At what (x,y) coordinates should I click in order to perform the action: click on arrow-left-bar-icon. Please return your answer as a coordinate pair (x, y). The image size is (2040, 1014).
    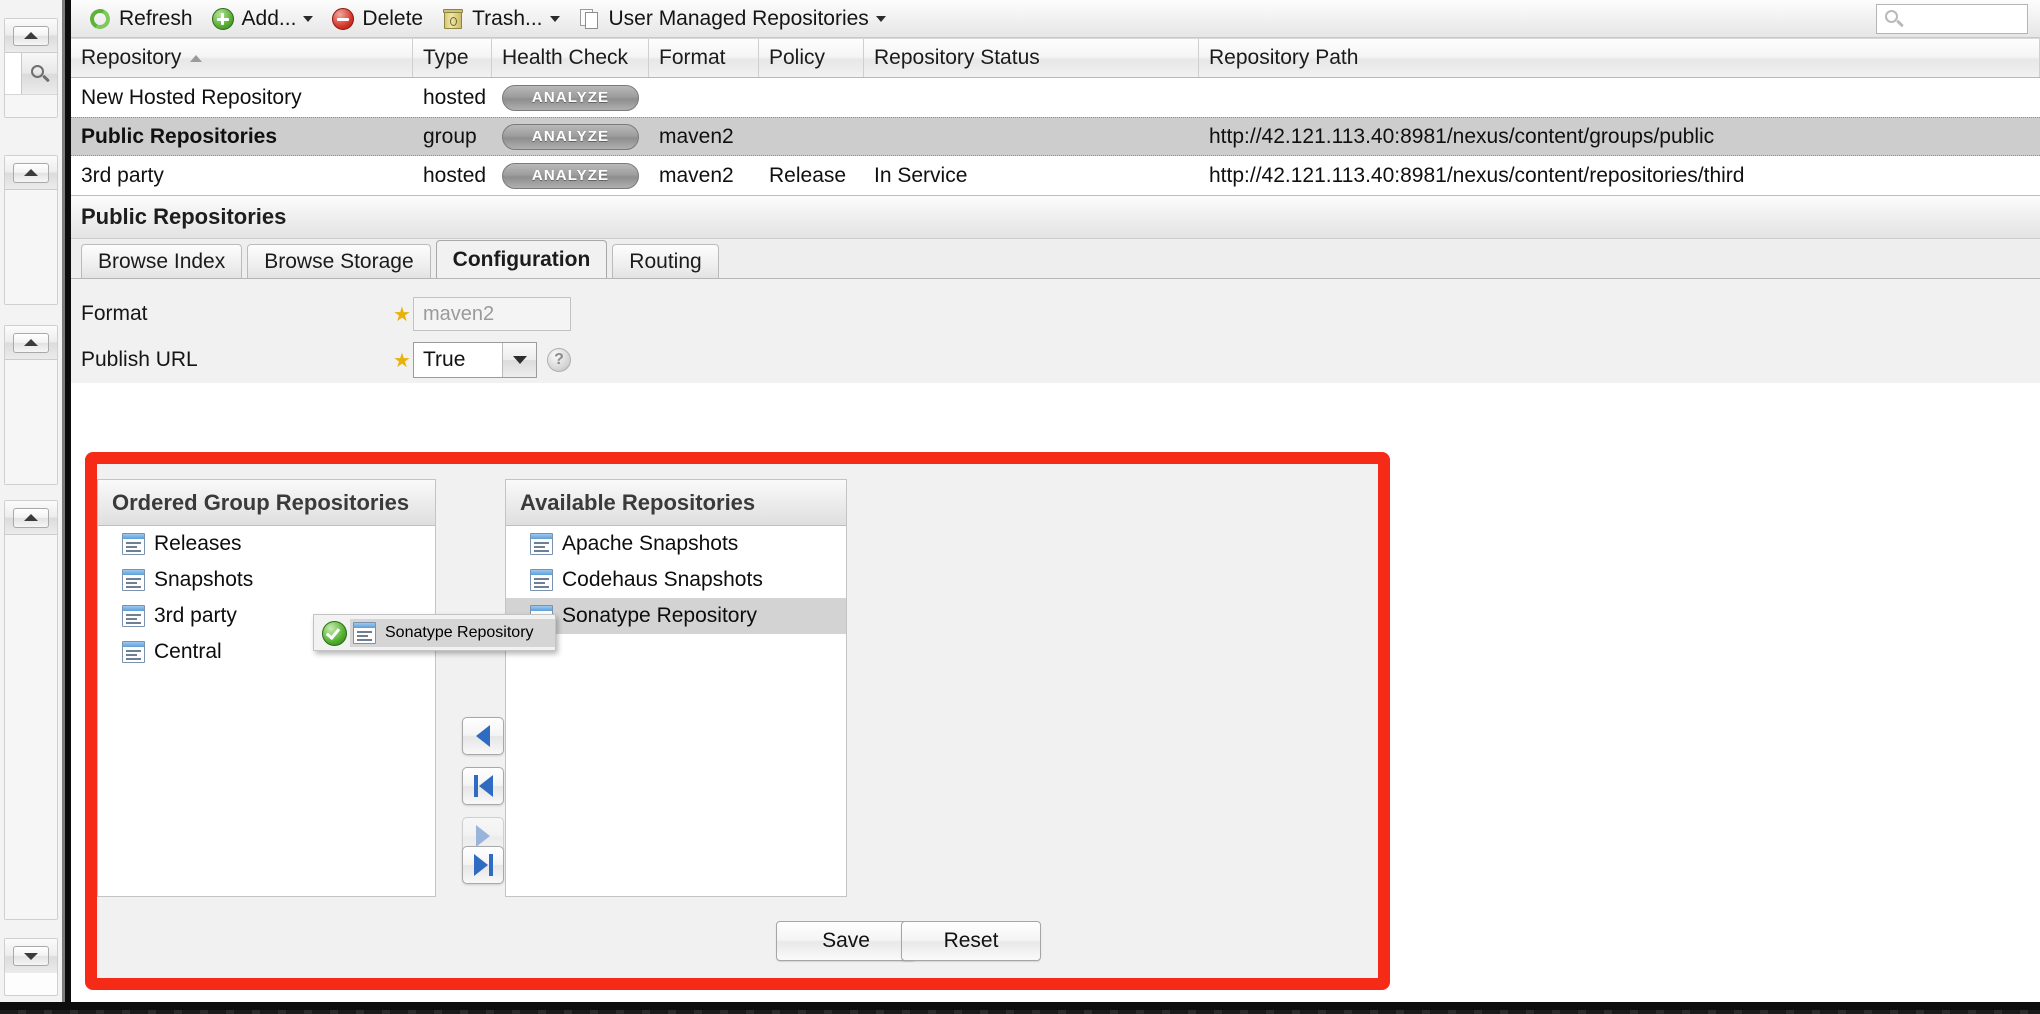
    Looking at the image, I should click on (475, 786).